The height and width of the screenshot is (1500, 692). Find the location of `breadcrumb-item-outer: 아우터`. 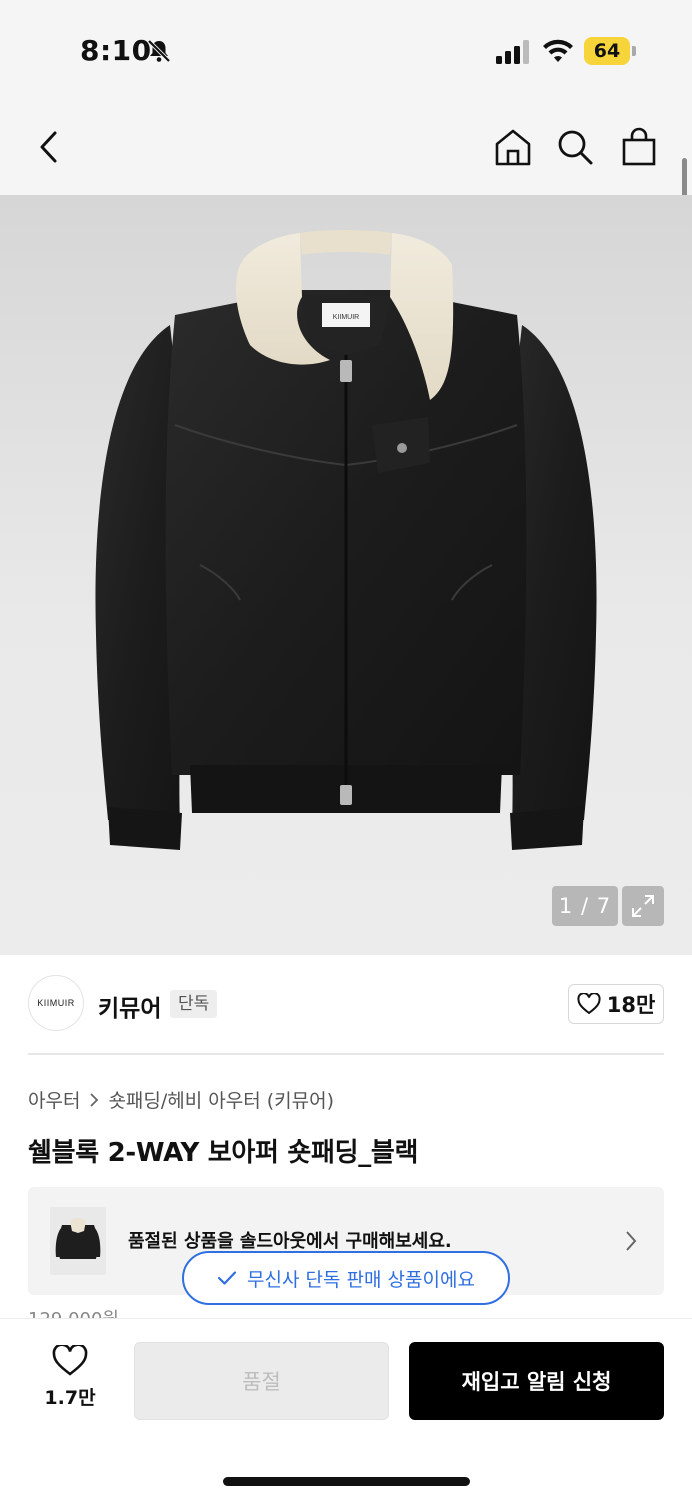

breadcrumb-item-outer: 아우터 is located at coordinates (54, 1099).